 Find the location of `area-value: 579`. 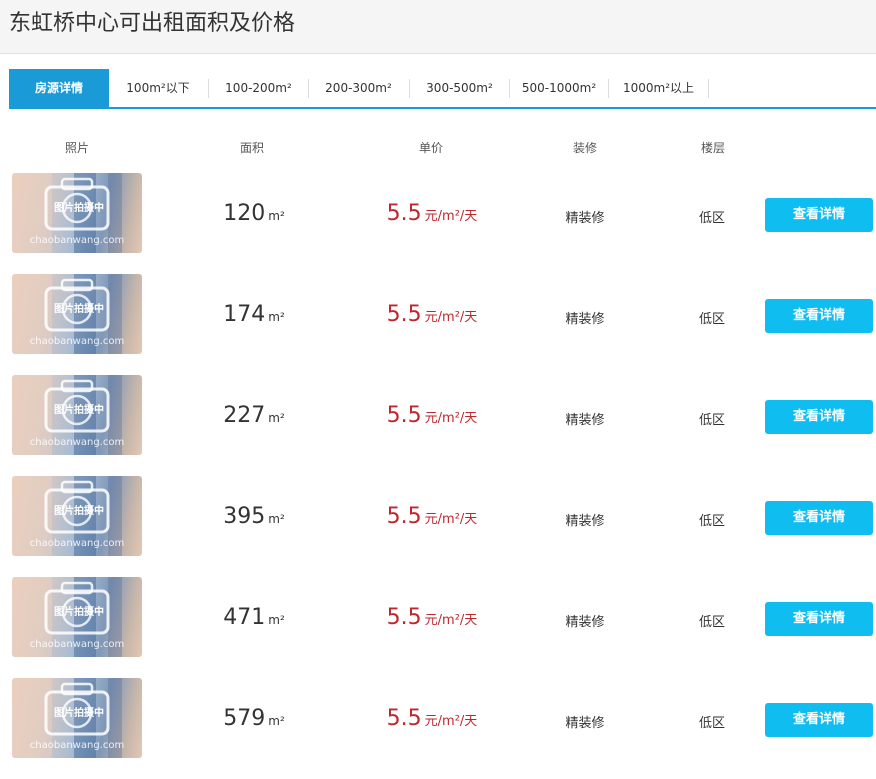

area-value: 579 is located at coordinates (244, 718).